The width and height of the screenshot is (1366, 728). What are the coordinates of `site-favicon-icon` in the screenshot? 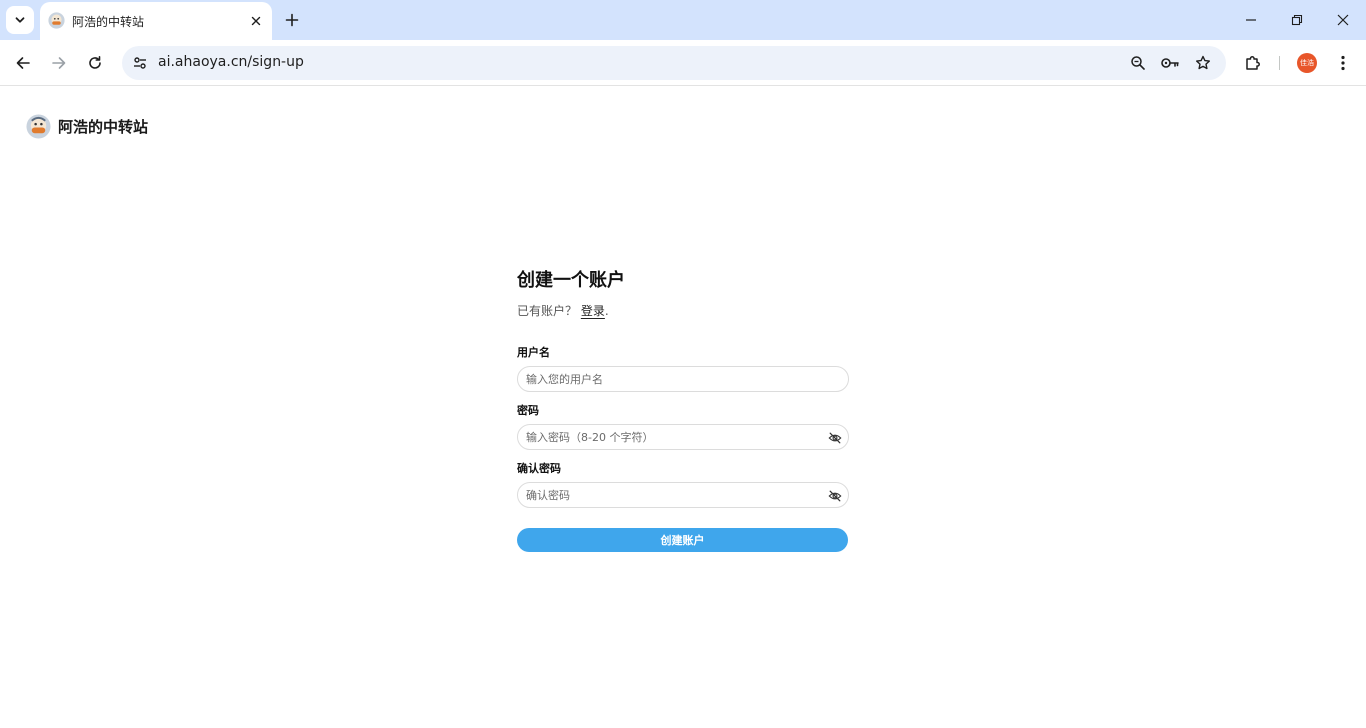 It's located at (56, 20).